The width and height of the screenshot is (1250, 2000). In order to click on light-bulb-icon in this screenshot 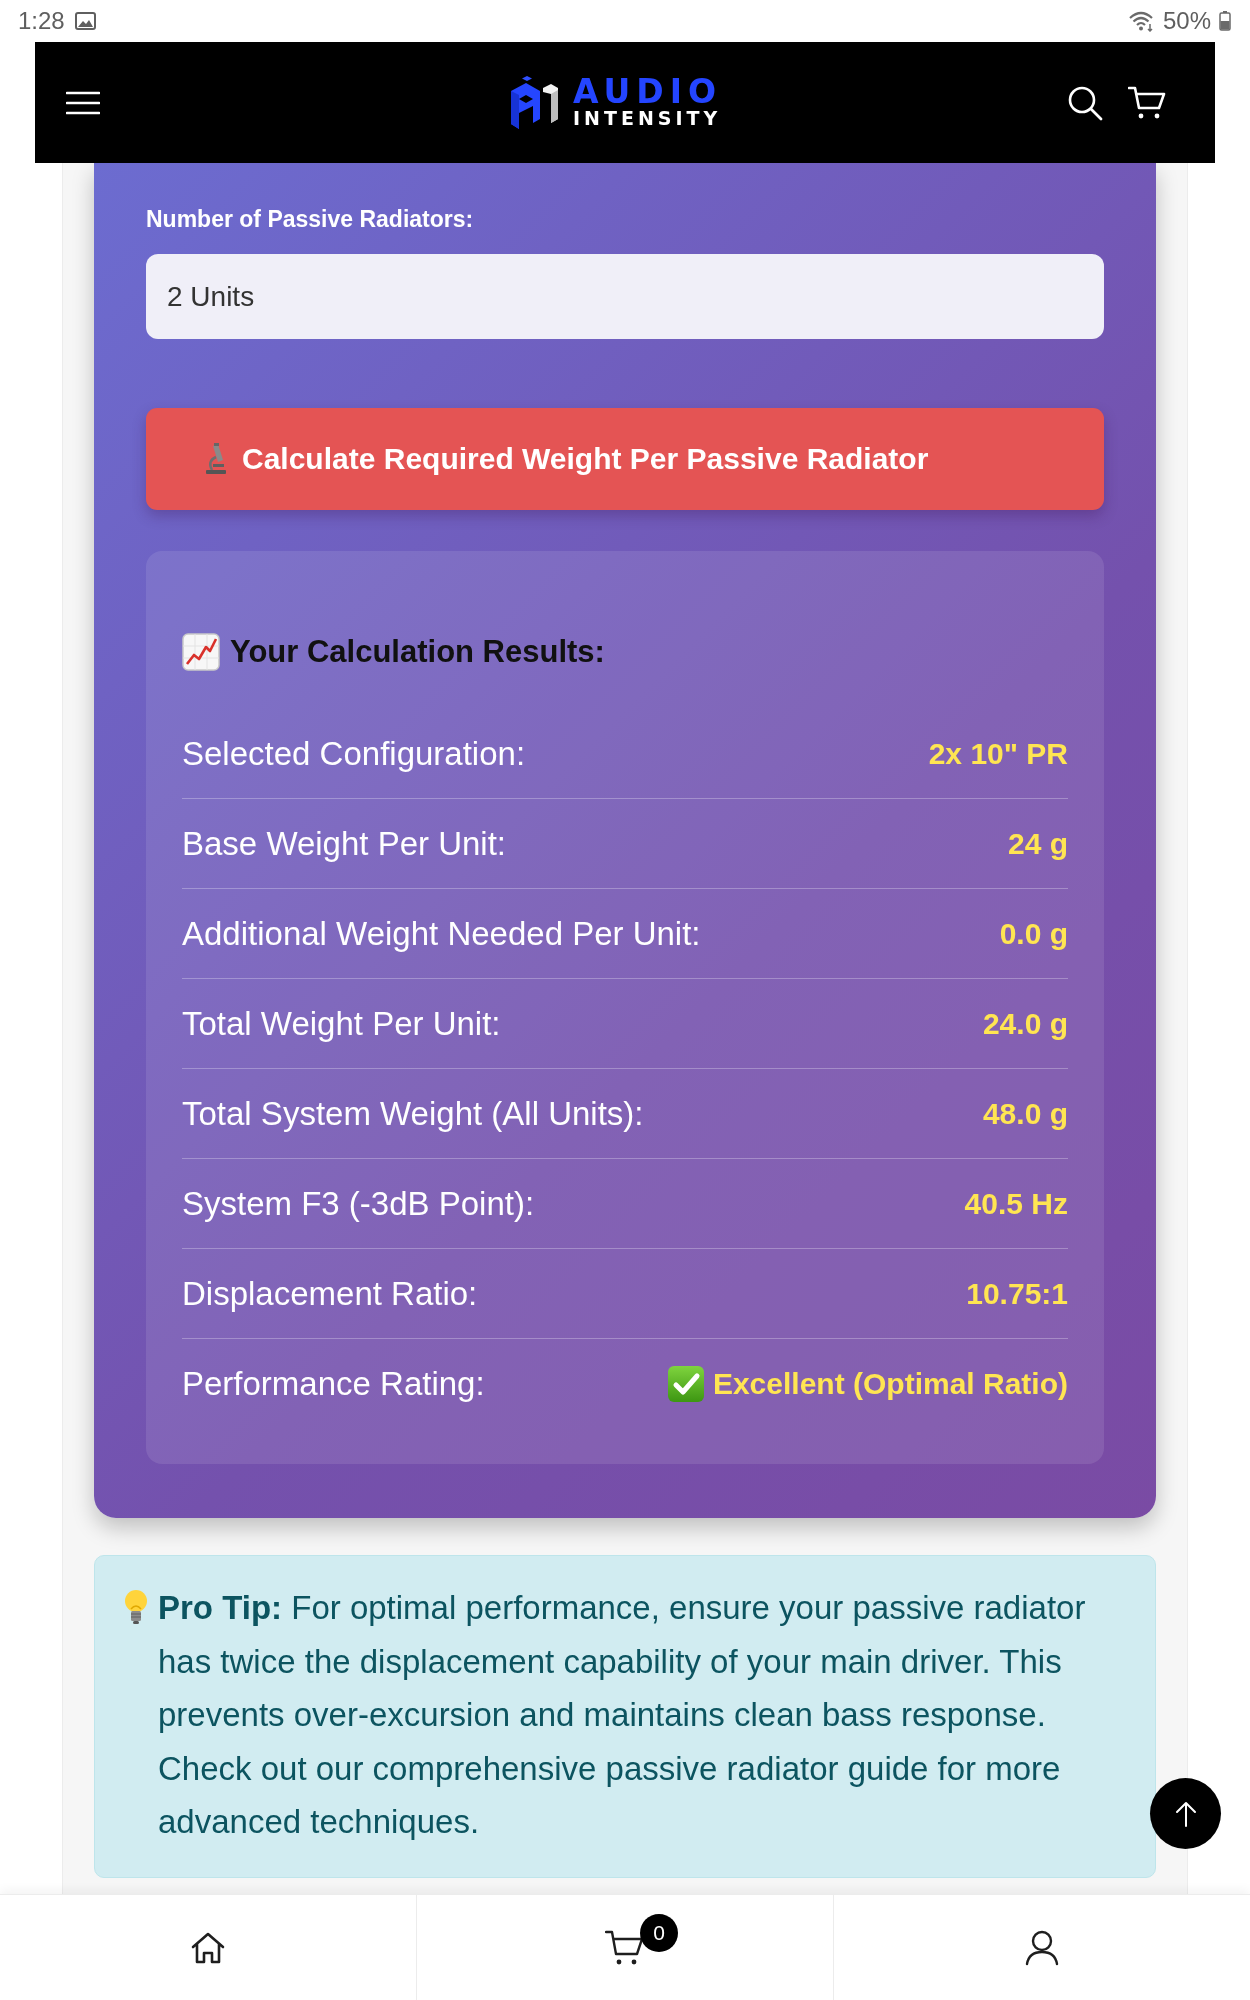, I will do `click(136, 1607)`.